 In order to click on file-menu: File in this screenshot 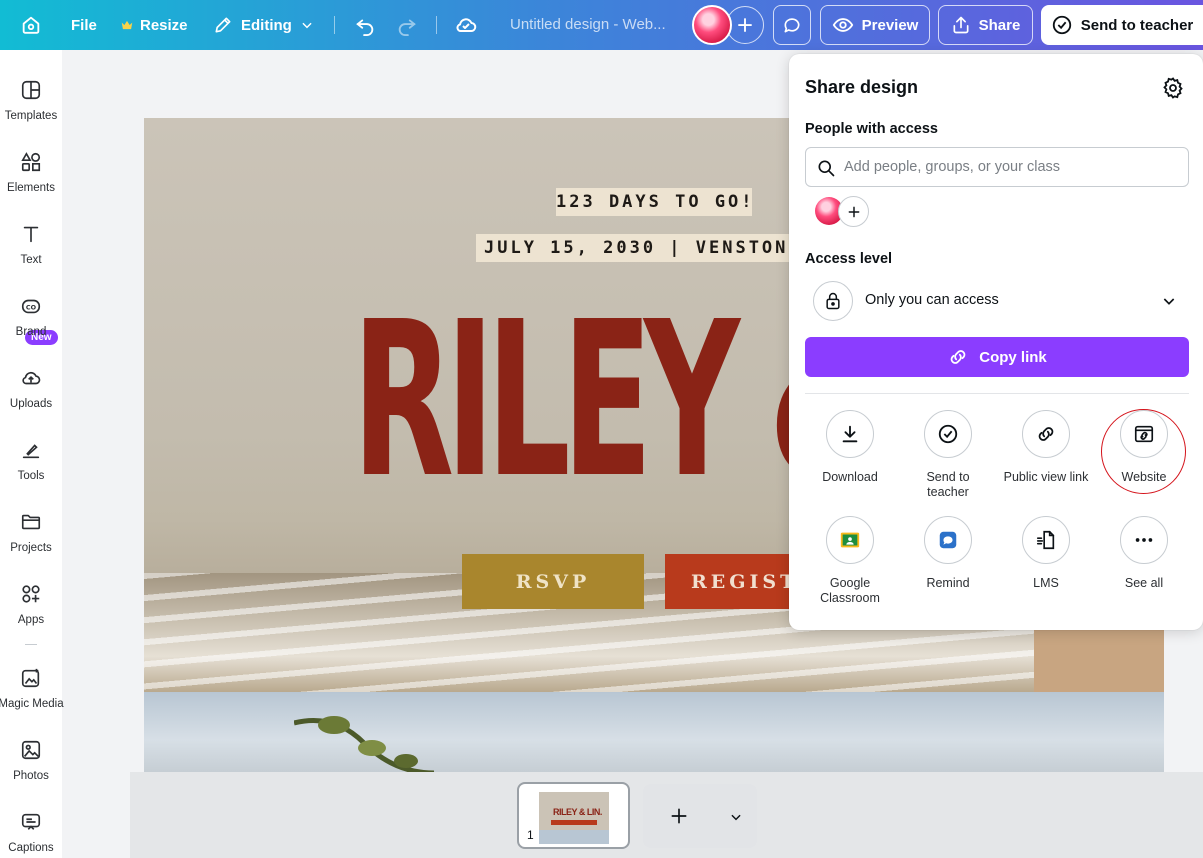, I will do `click(84, 25)`.